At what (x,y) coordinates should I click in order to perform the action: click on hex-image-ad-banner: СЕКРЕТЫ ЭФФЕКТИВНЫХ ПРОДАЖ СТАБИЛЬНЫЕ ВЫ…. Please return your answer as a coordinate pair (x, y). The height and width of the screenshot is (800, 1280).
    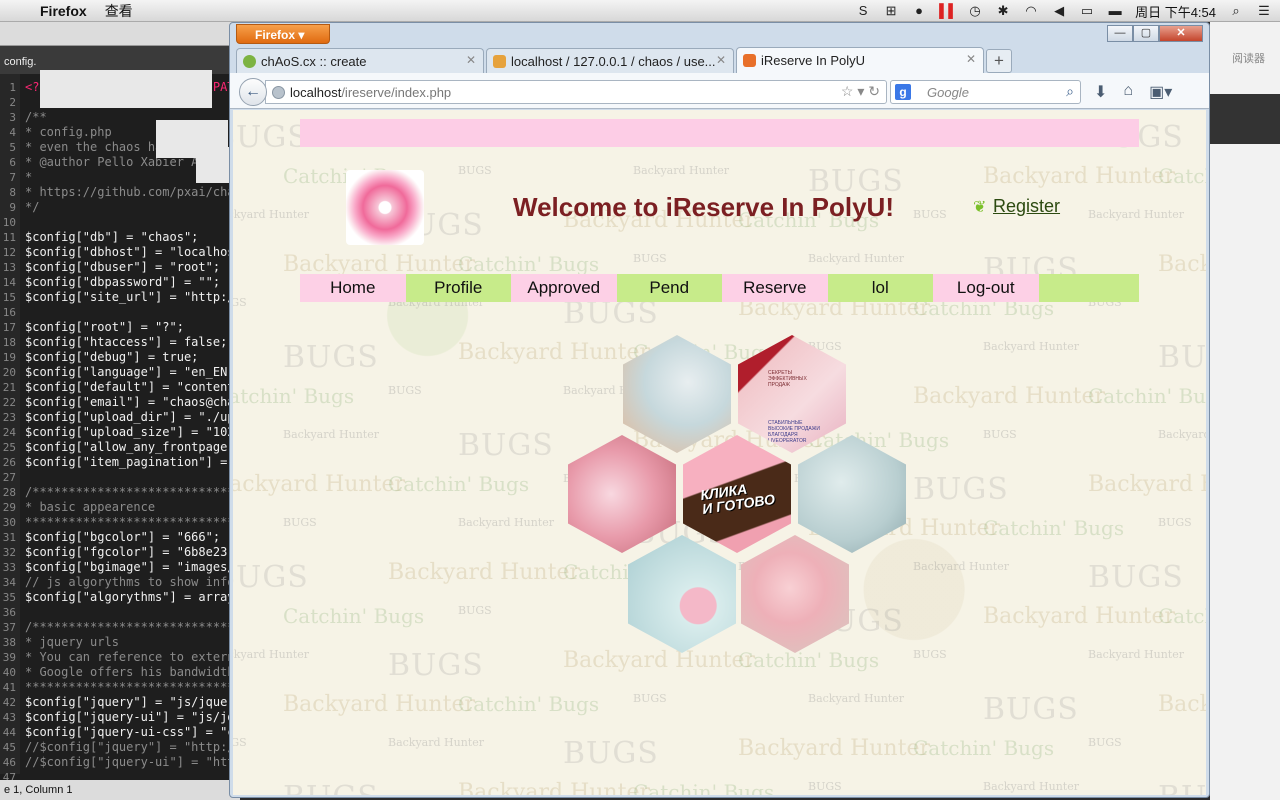
    Looking at the image, I should click on (792, 394).